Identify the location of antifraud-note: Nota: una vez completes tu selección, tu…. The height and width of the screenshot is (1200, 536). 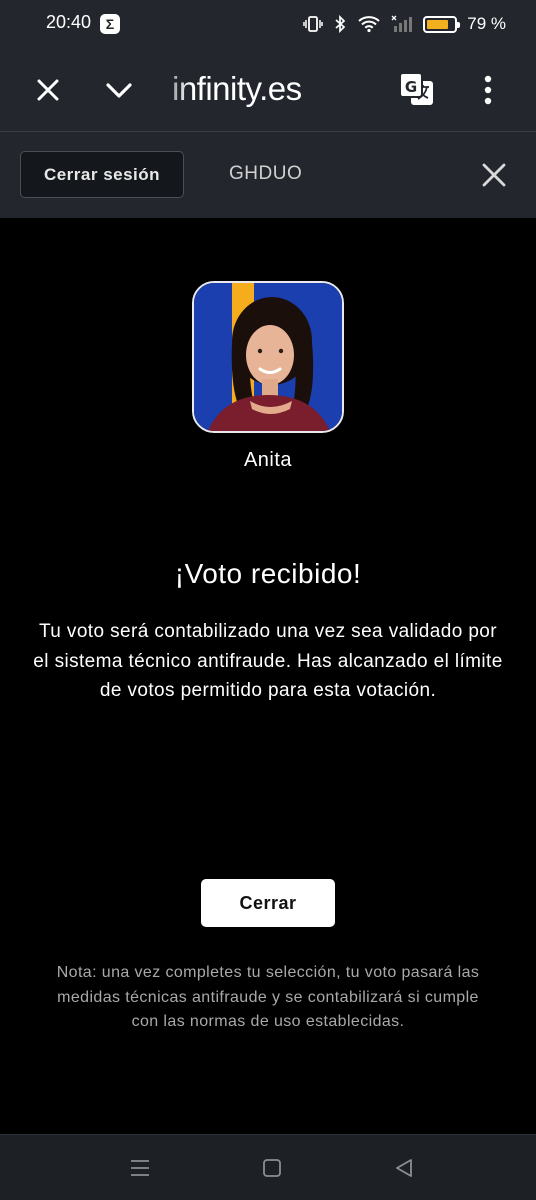
(268, 997).